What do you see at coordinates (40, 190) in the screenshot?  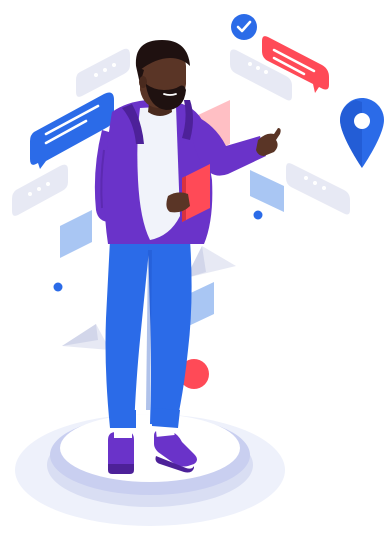 I see `chat-bubble-grey-mid-left` at bounding box center [40, 190].